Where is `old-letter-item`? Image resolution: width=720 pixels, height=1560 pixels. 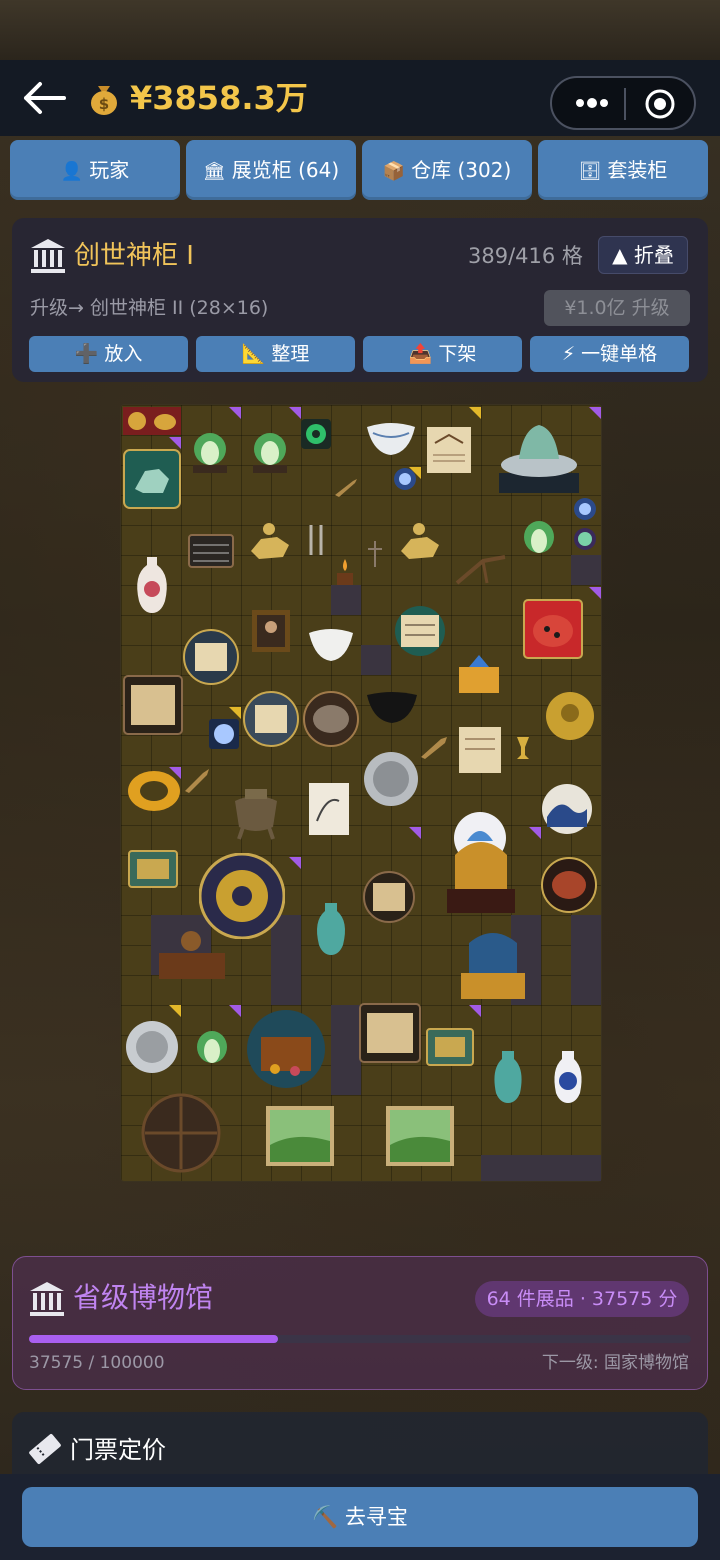
old-letter-item is located at coordinates (480, 750).